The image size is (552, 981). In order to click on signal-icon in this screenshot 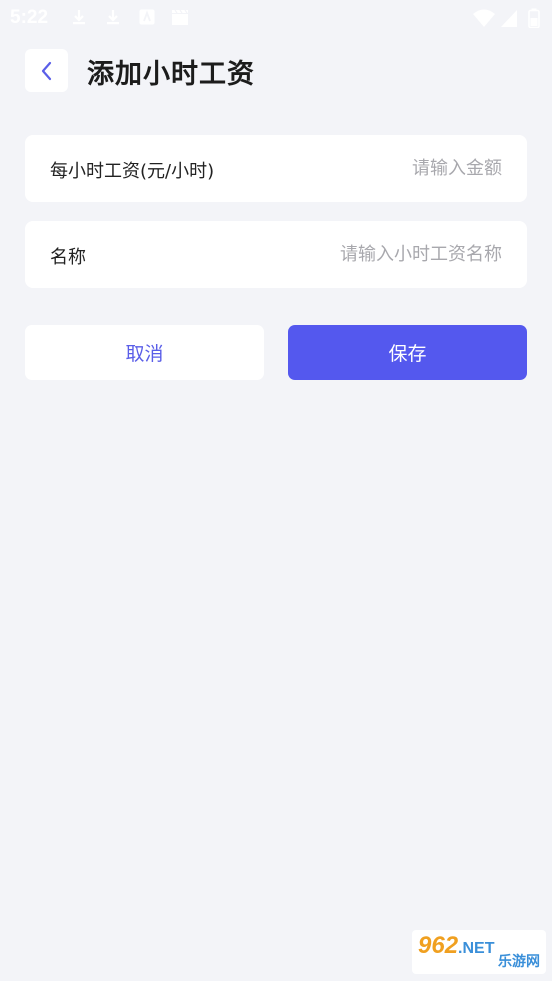, I will do `click(509, 18)`.